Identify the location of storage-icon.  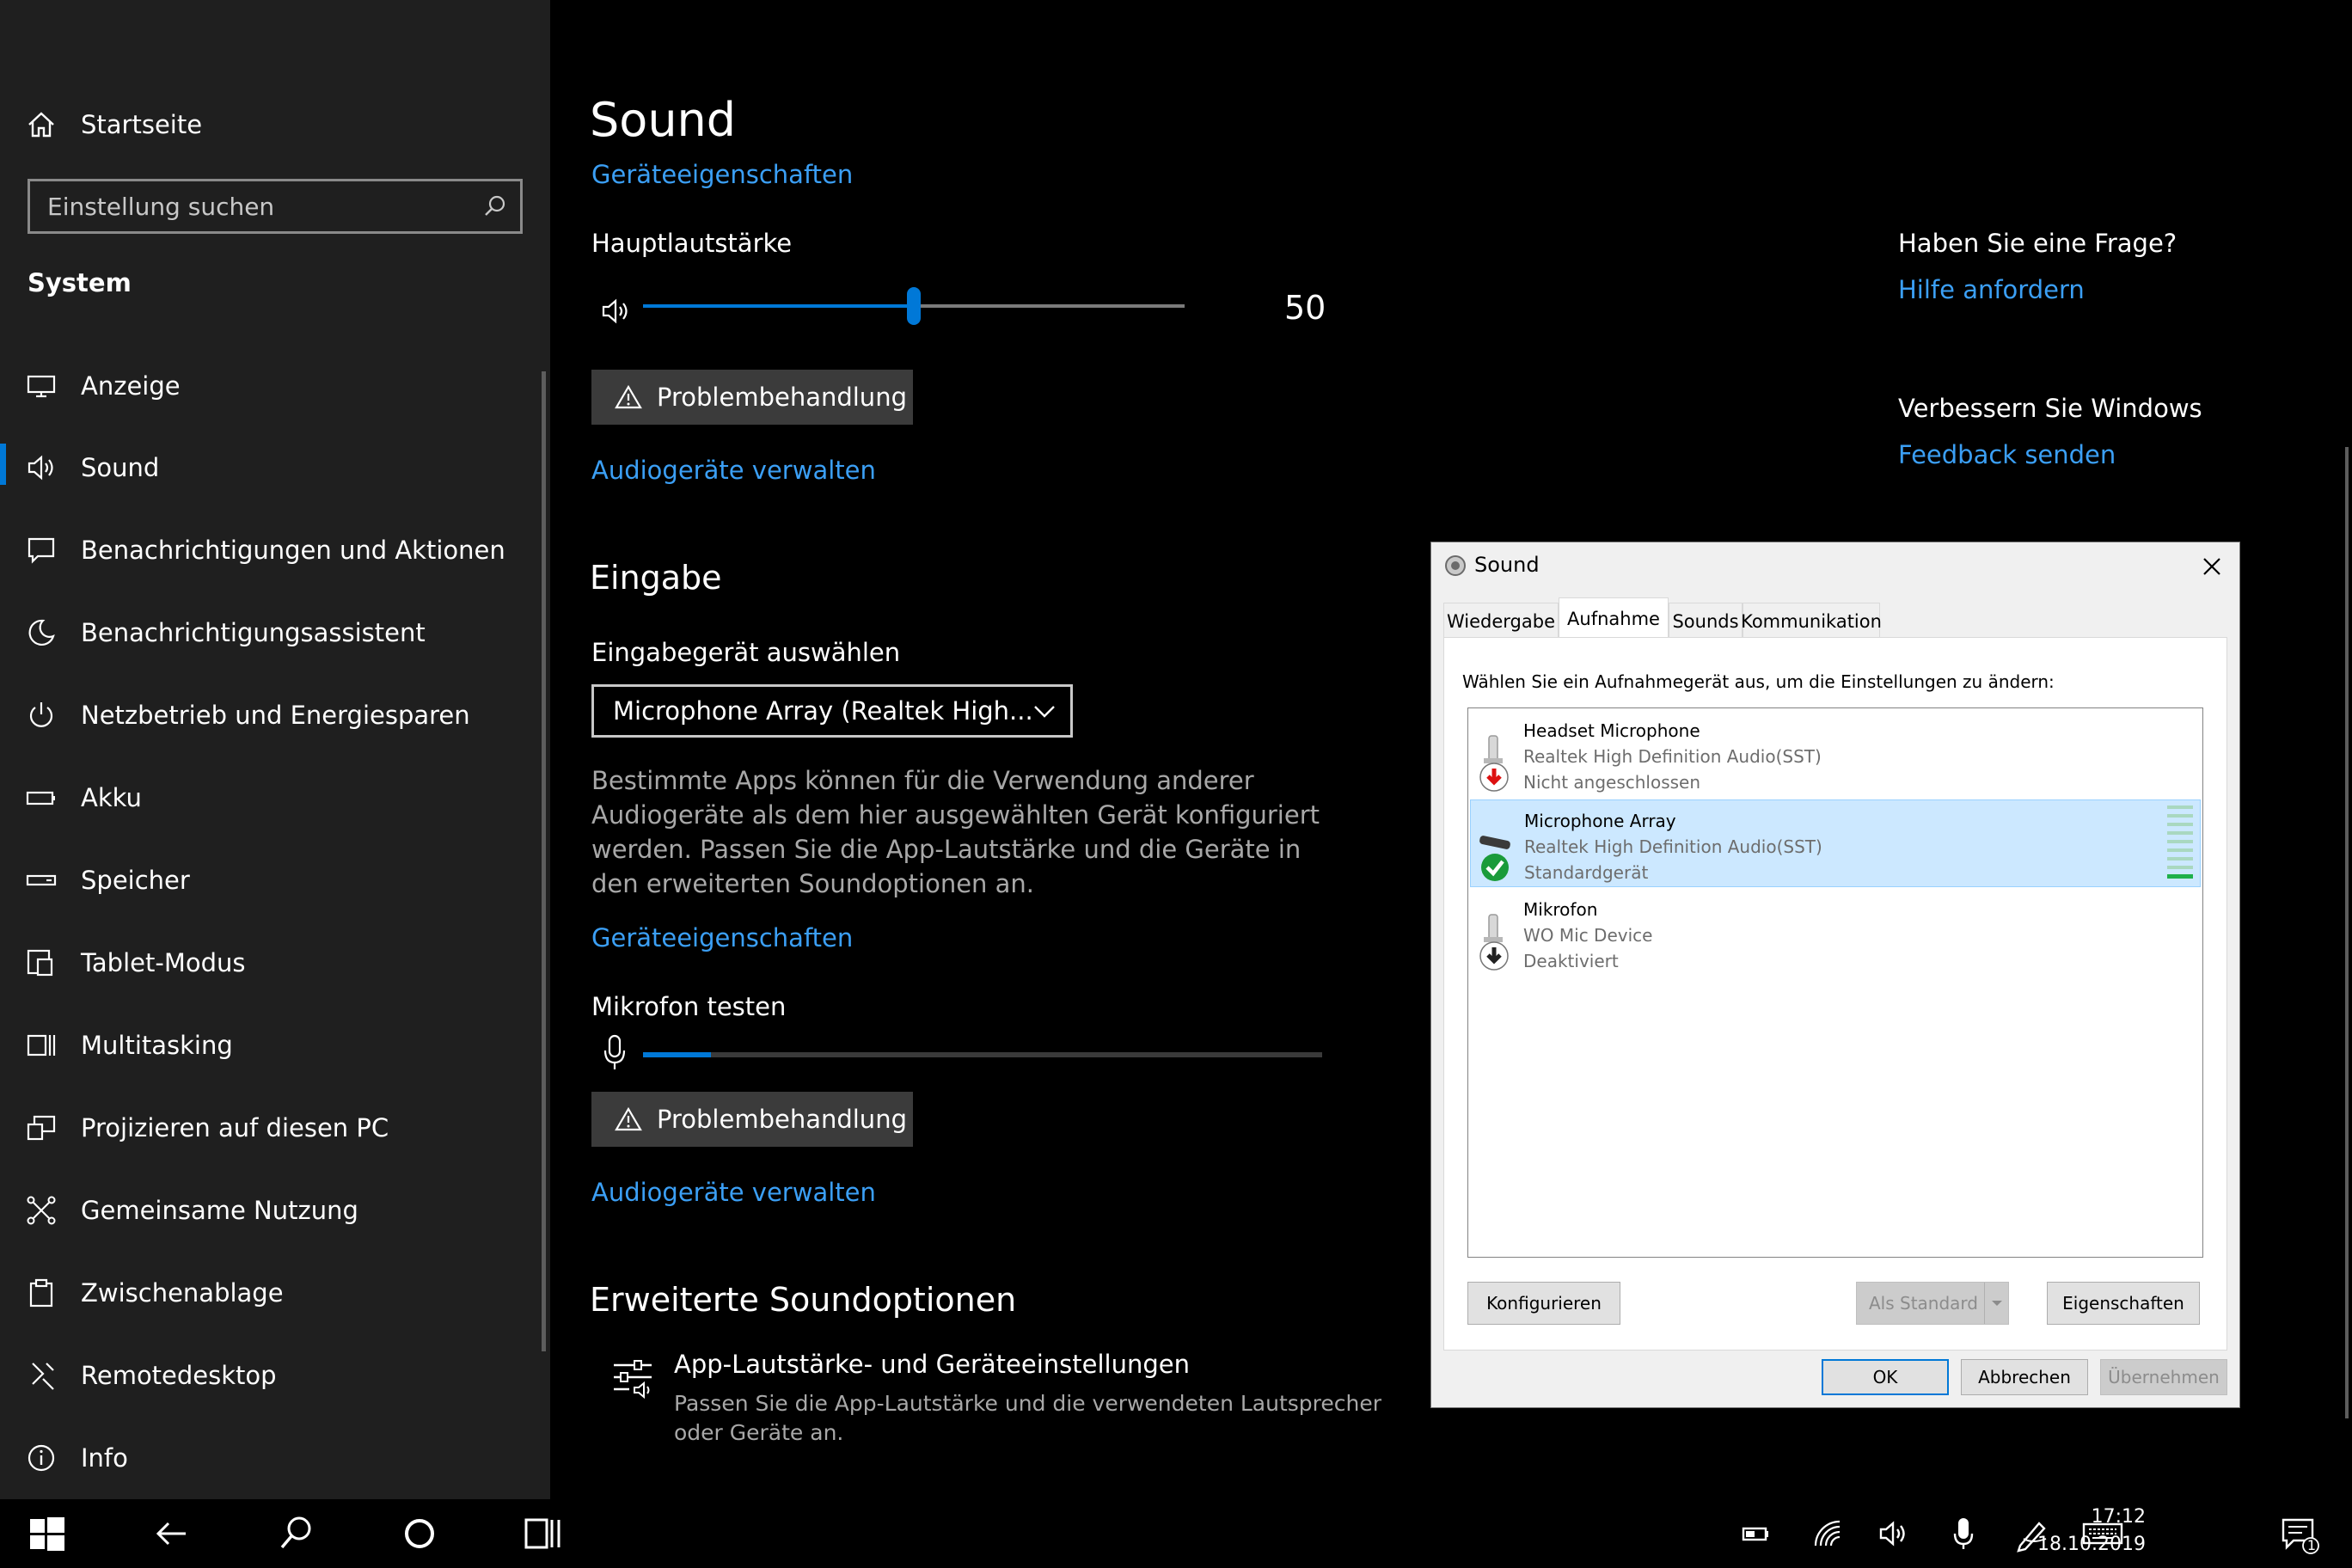
(41, 880).